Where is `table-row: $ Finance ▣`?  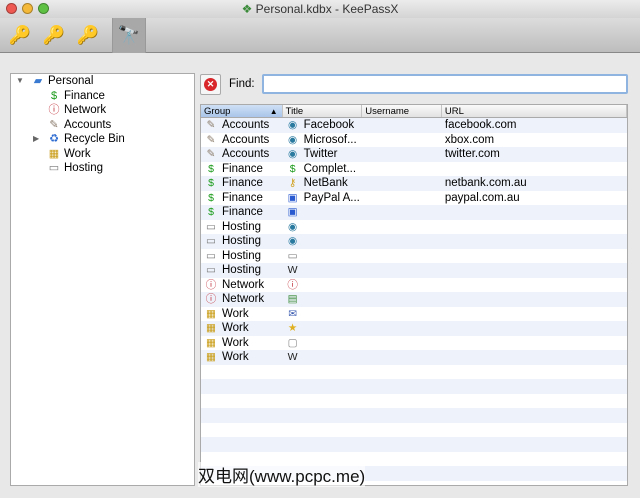 table-row: $ Finance ▣ is located at coordinates (414, 212).